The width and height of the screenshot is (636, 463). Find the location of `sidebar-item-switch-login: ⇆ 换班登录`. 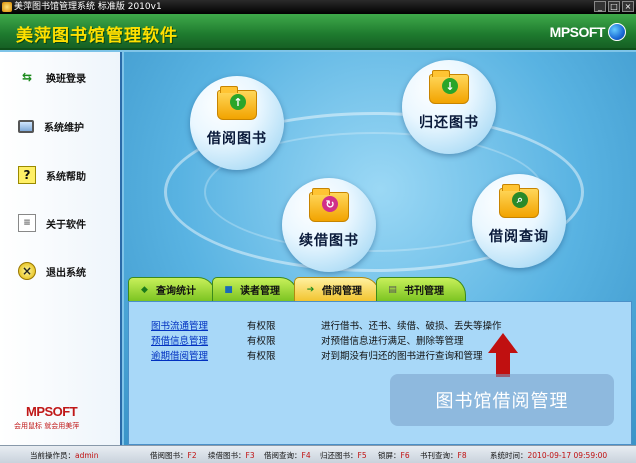

sidebar-item-switch-login: ⇆ 换班登录 is located at coordinates (68, 77).